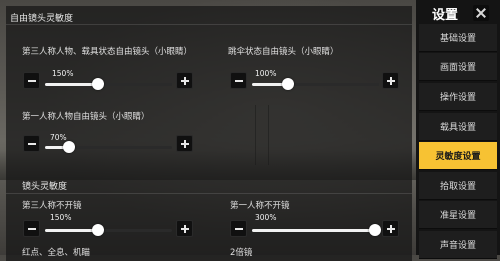 The image size is (500, 261). I want to click on slider-parachute, so click(315, 84).